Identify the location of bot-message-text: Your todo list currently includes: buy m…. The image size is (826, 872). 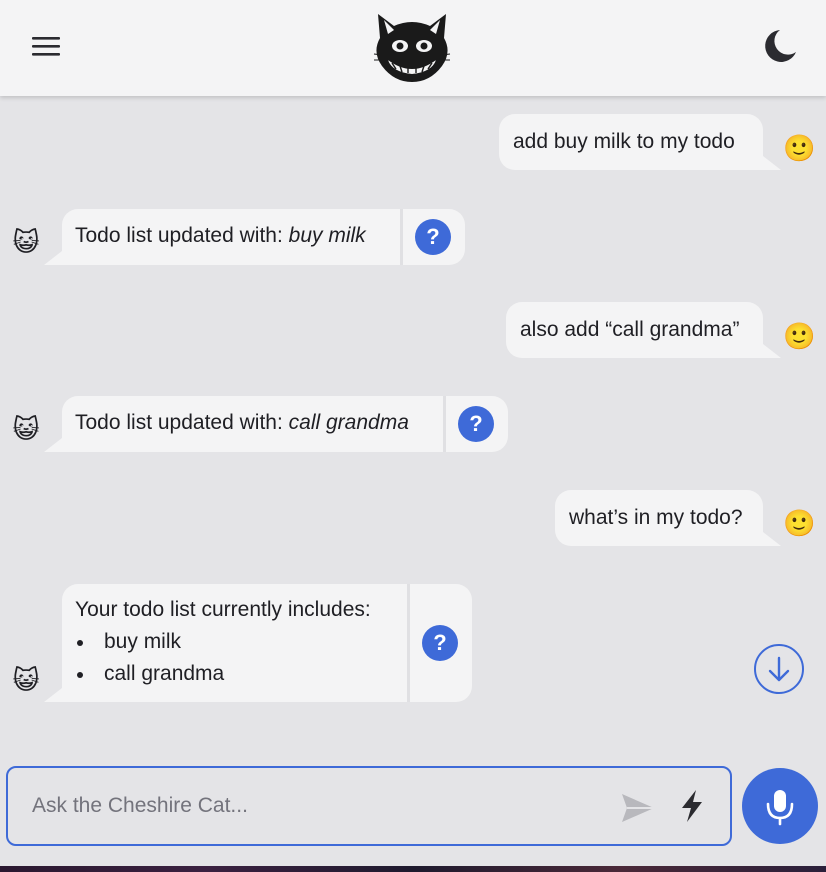
(223, 642).